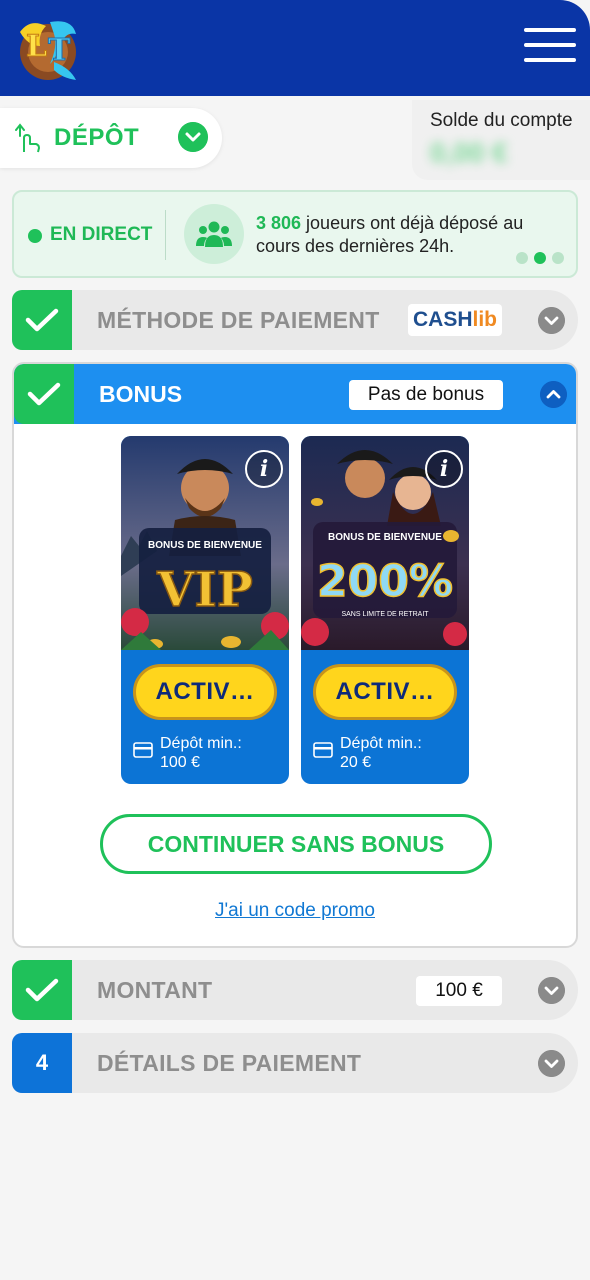 This screenshot has height=1280, width=590. Describe the element at coordinates (238, 320) in the screenshot. I see `step-title: MÉTHODE DE PAIEMENT` at that location.